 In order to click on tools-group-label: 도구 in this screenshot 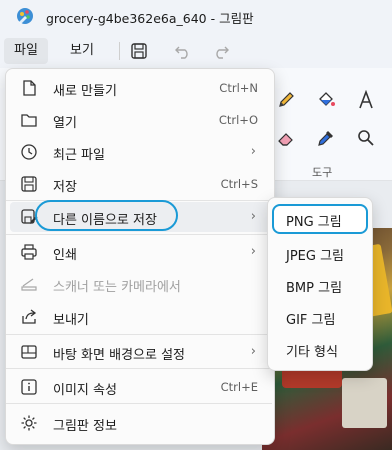, I will do `click(322, 172)`.